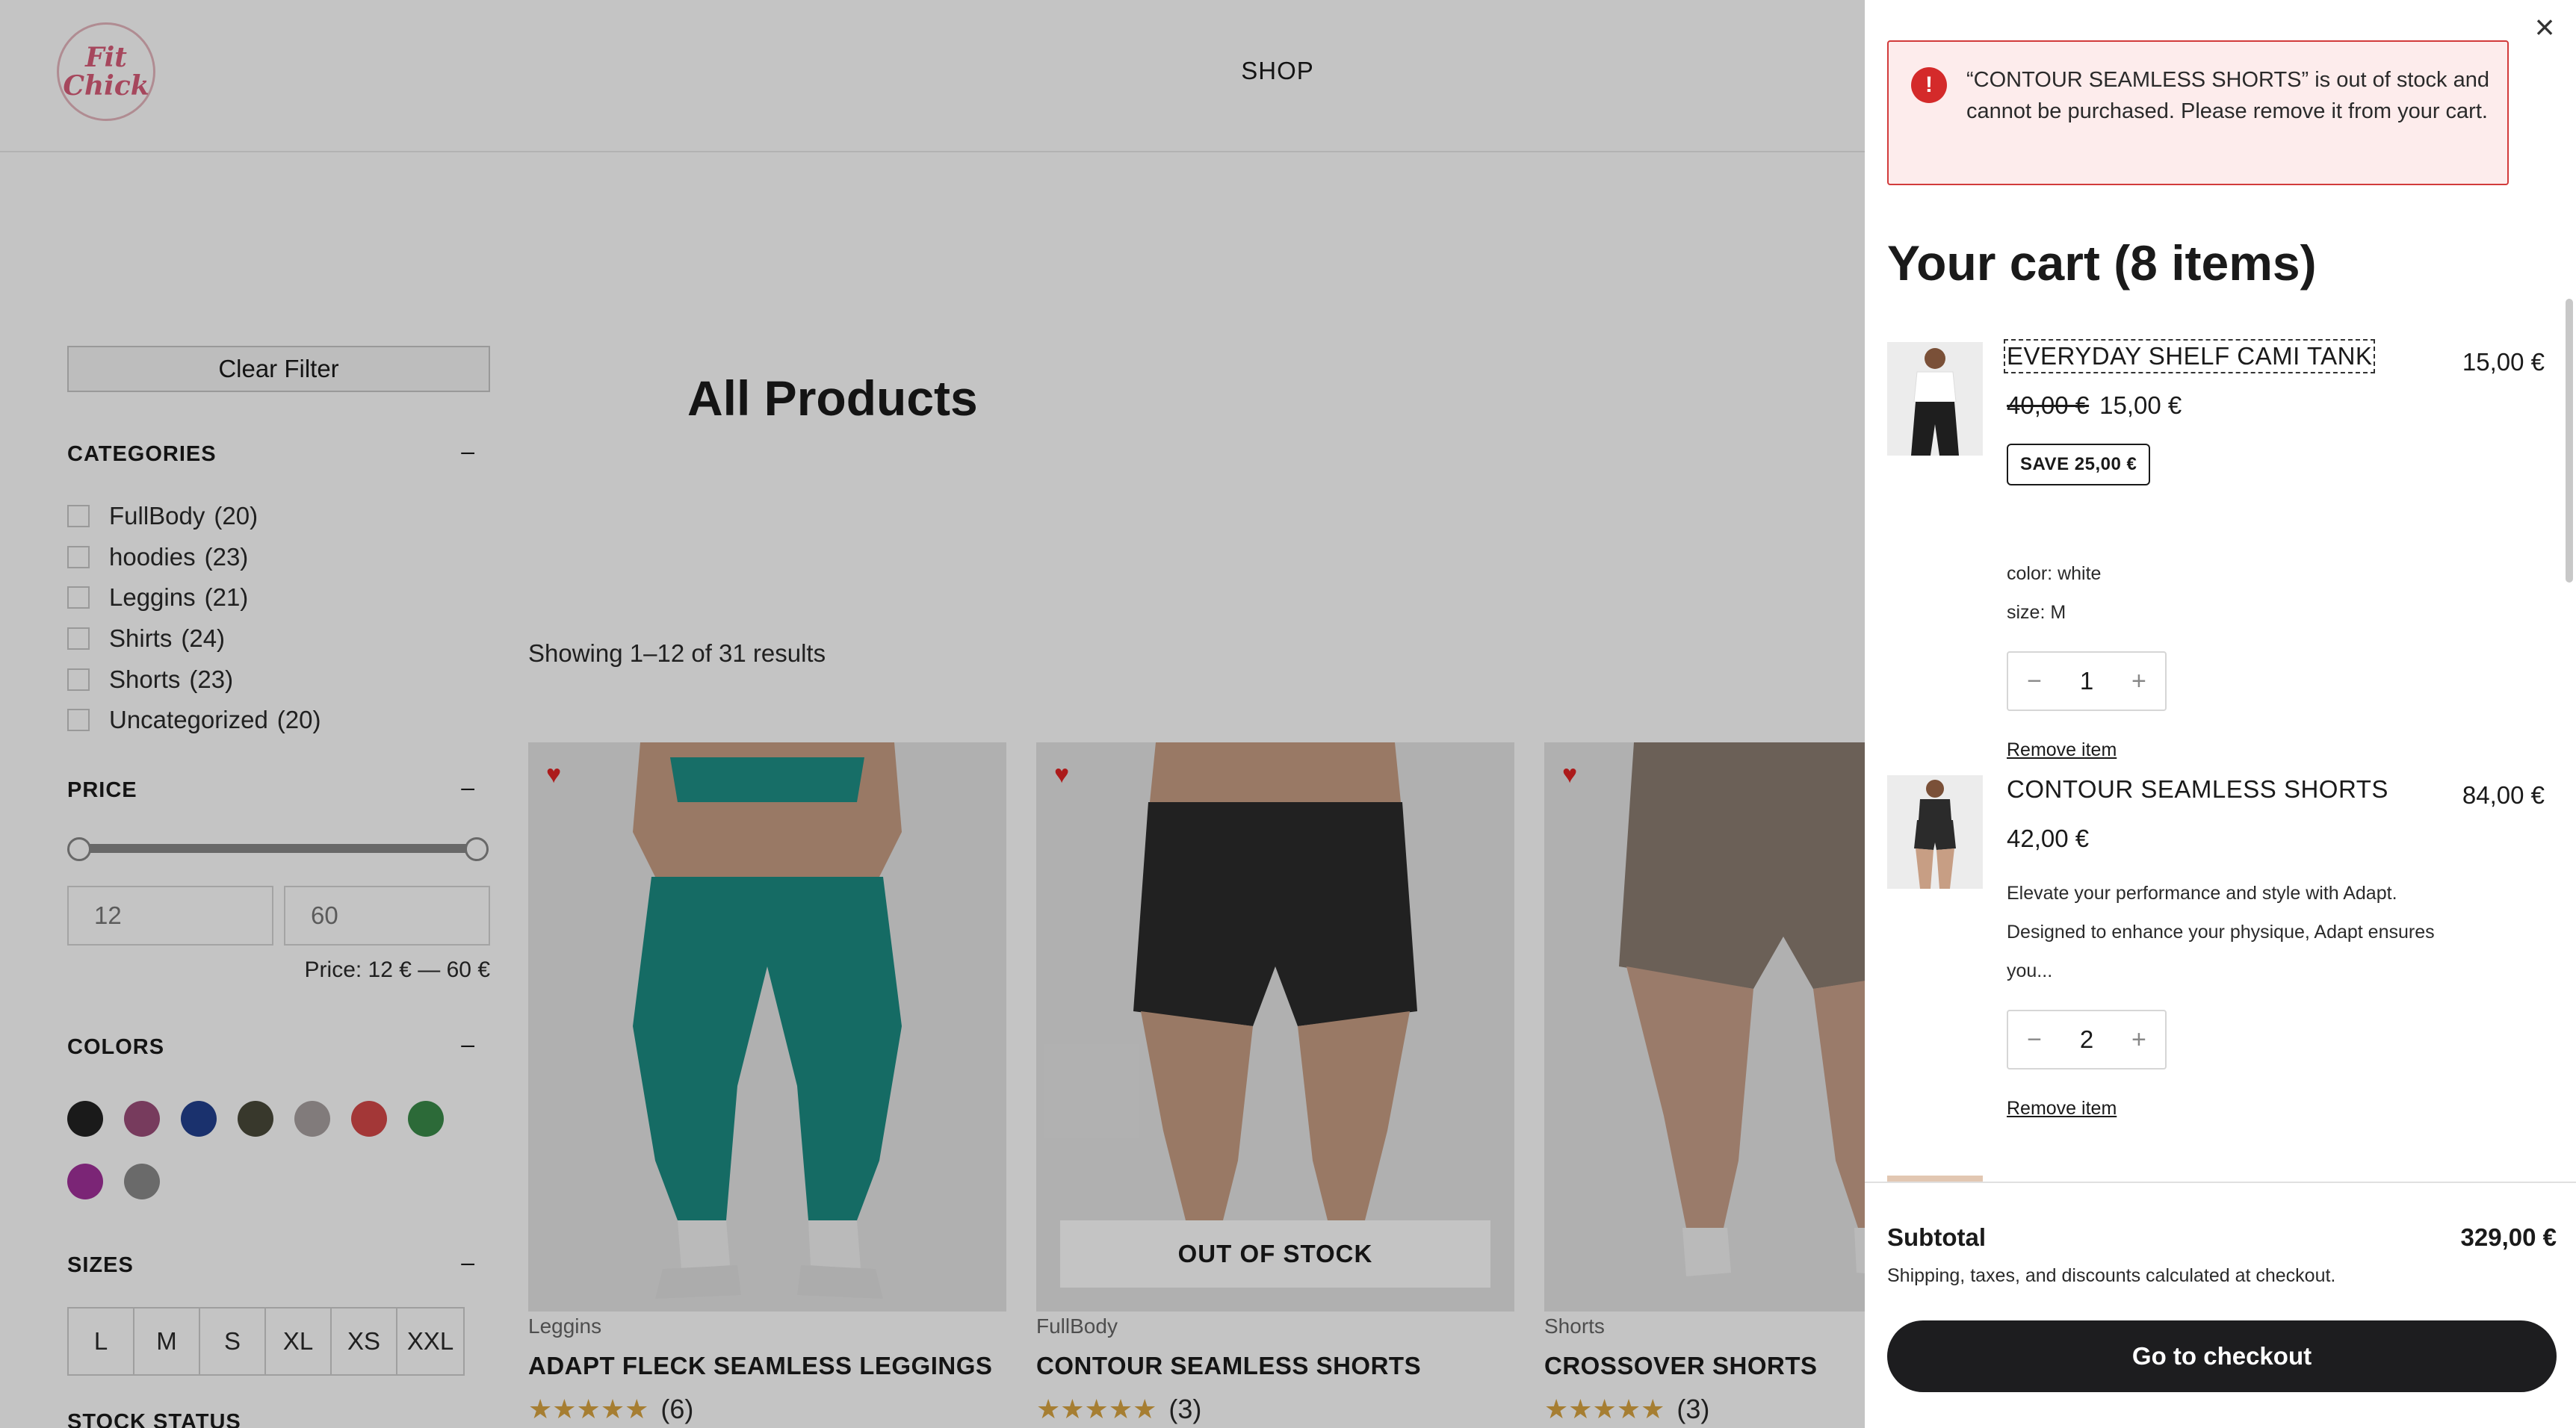  Describe the element at coordinates (2197, 789) in the screenshot. I see `cart-item-name: CONTOUR SEAMLESS SHORTS` at that location.